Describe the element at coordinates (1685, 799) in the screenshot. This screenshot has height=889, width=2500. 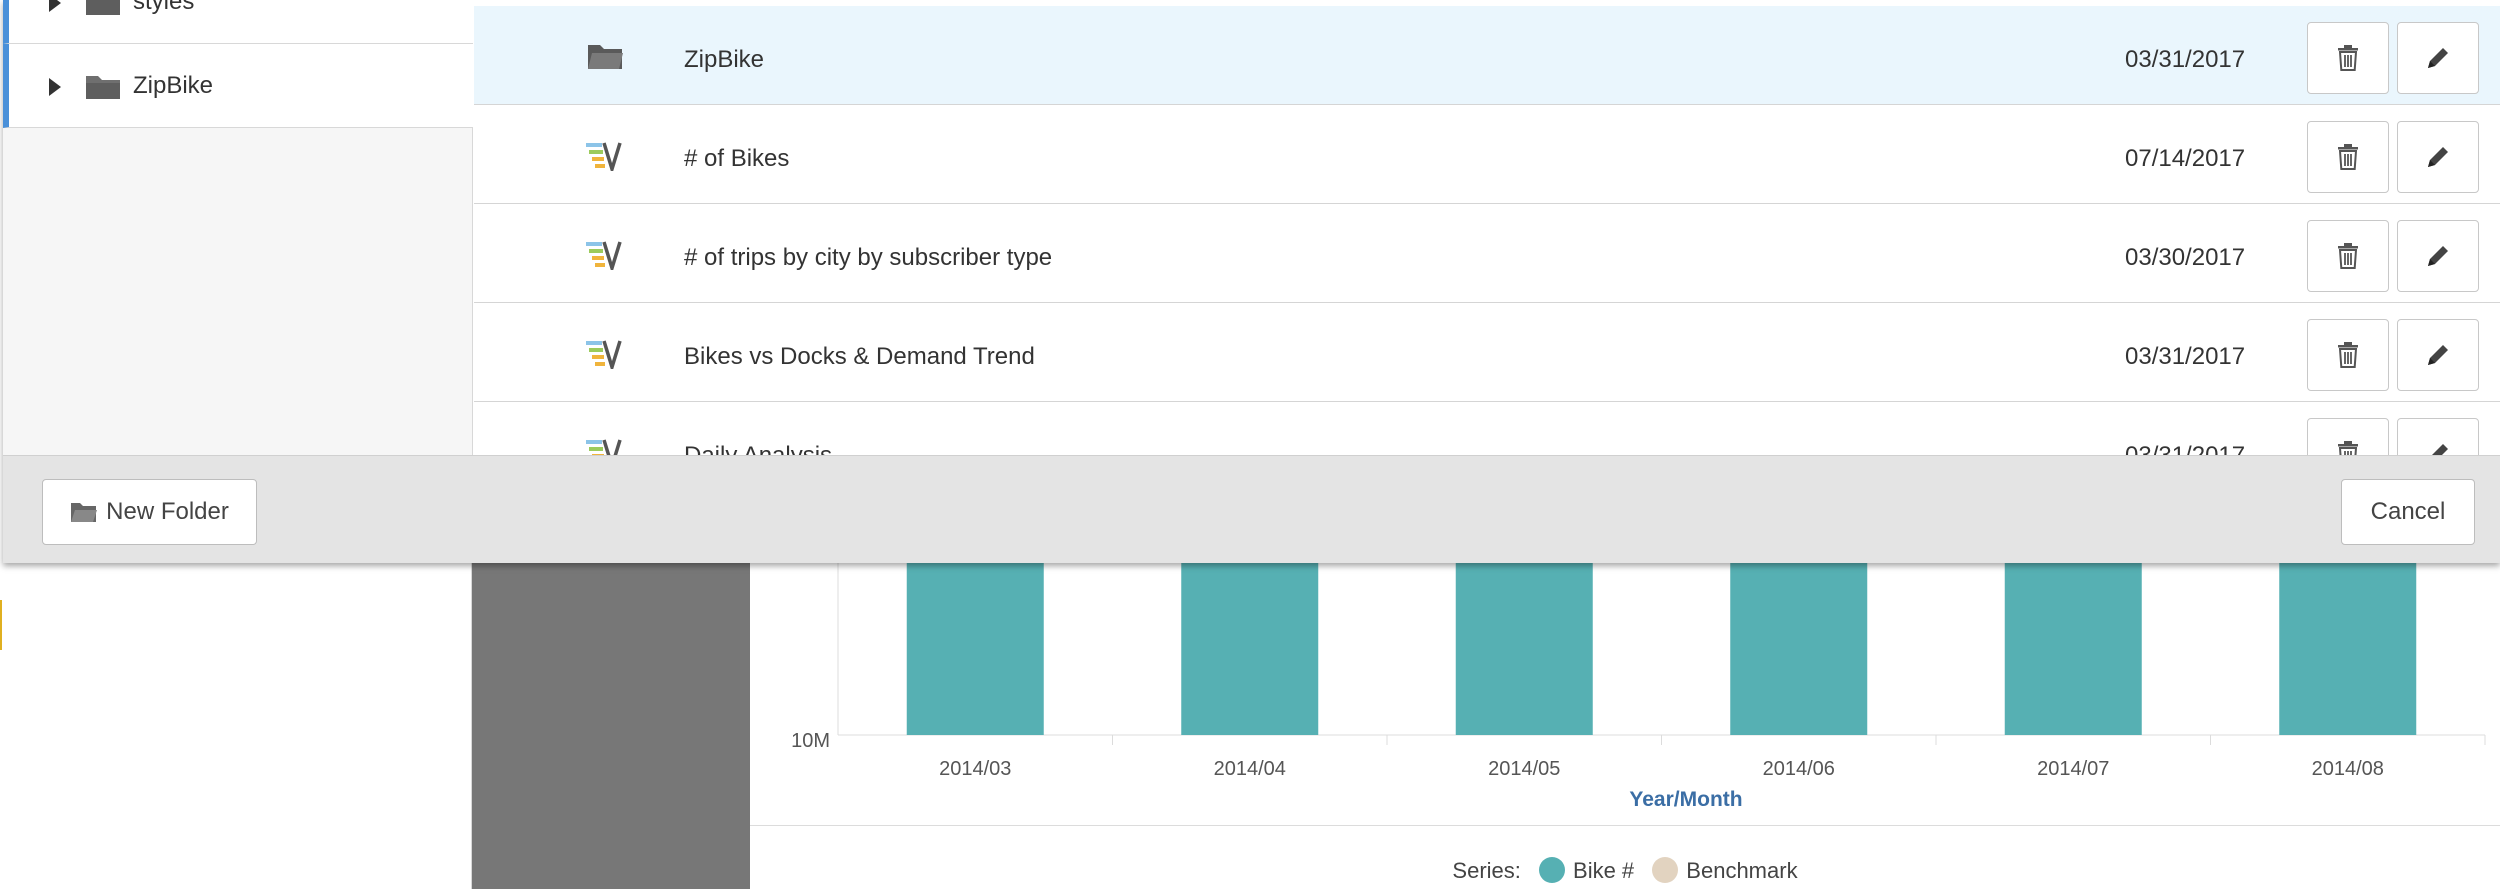
I see `x-axis-title: Year/Month` at that location.